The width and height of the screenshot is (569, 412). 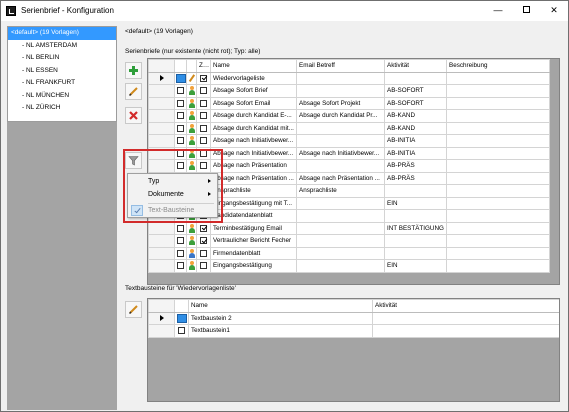 What do you see at coordinates (133, 91) in the screenshot?
I see `edit-button` at bounding box center [133, 91].